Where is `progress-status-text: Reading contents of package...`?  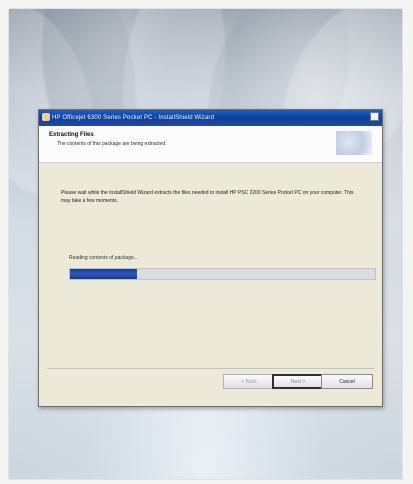 progress-status-text: Reading contents of package... is located at coordinates (103, 258).